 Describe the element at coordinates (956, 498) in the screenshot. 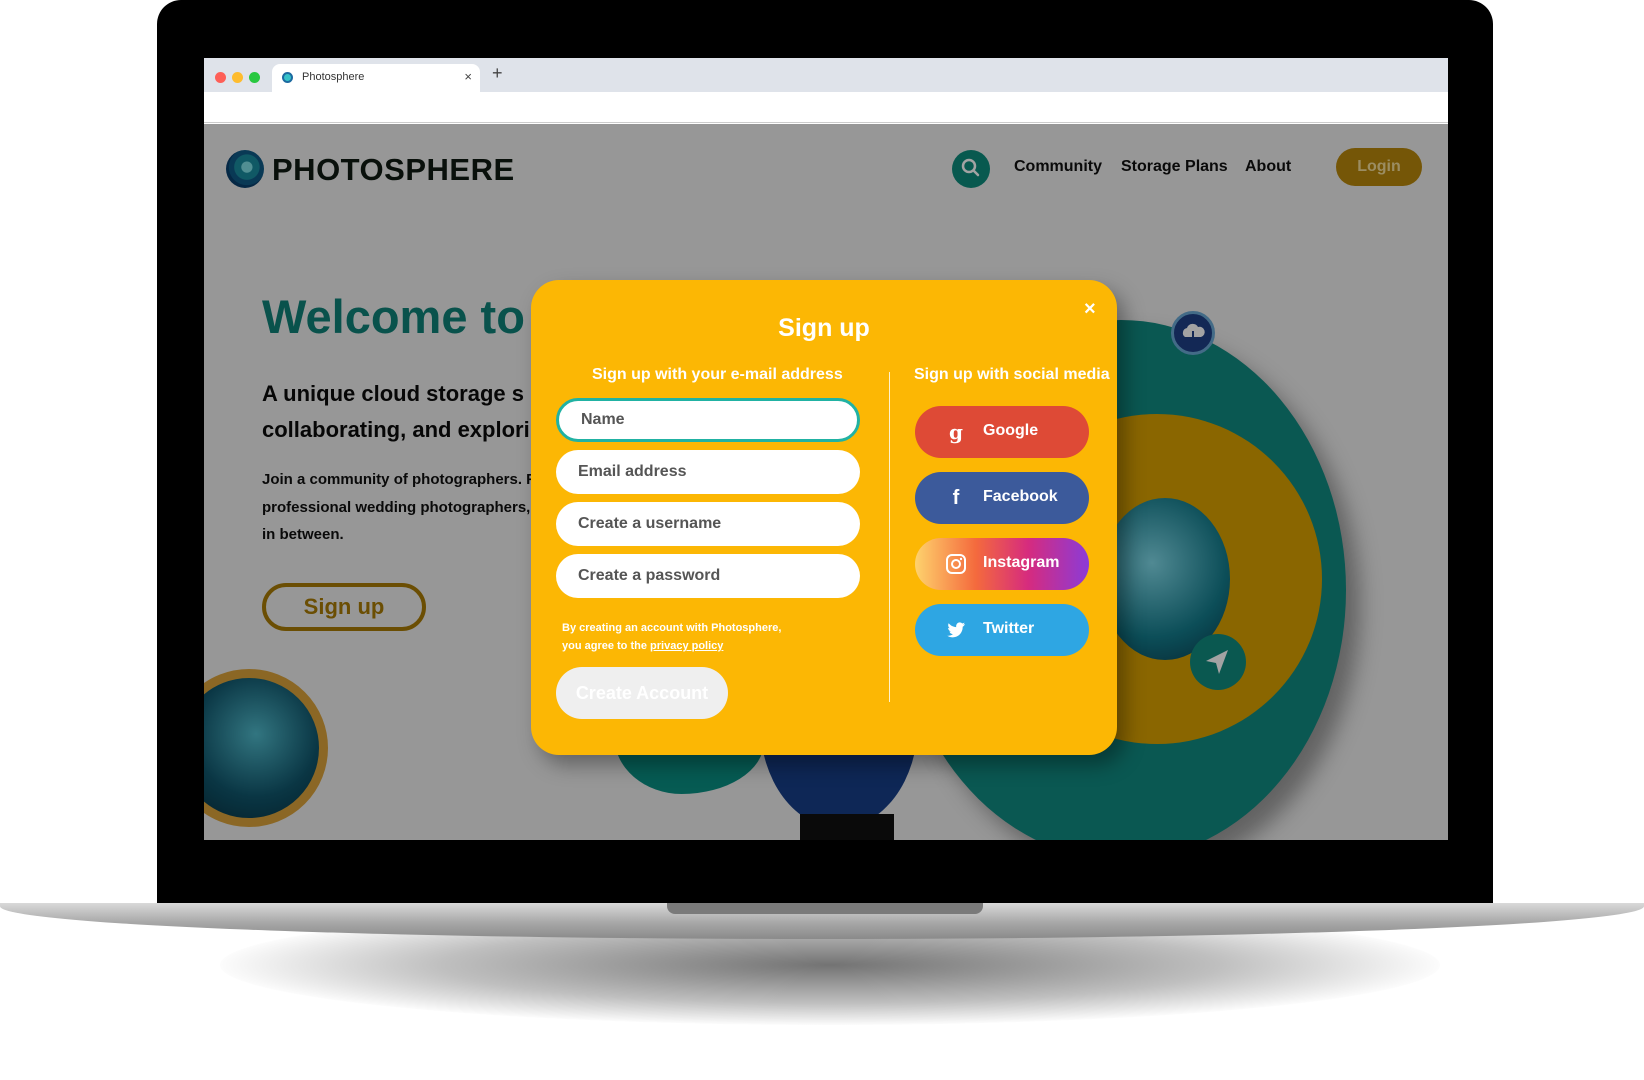

I see `facebook-icon: f` at that location.